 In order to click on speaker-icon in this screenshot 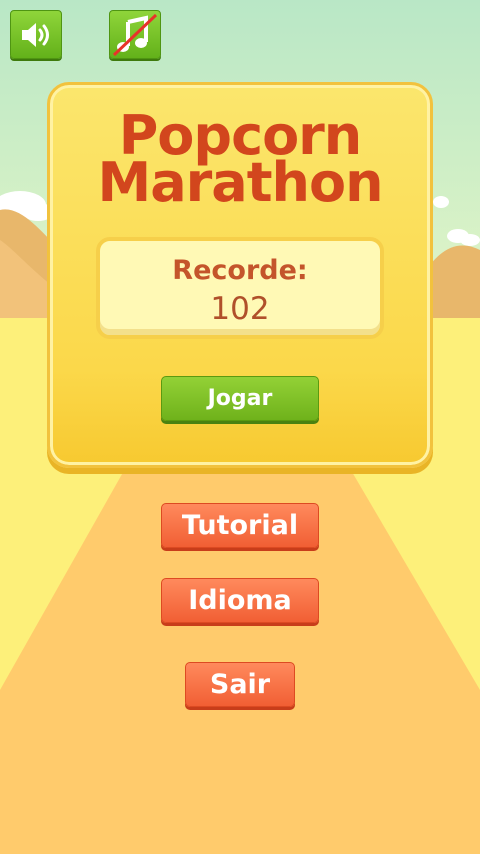, I will do `click(35, 34)`.